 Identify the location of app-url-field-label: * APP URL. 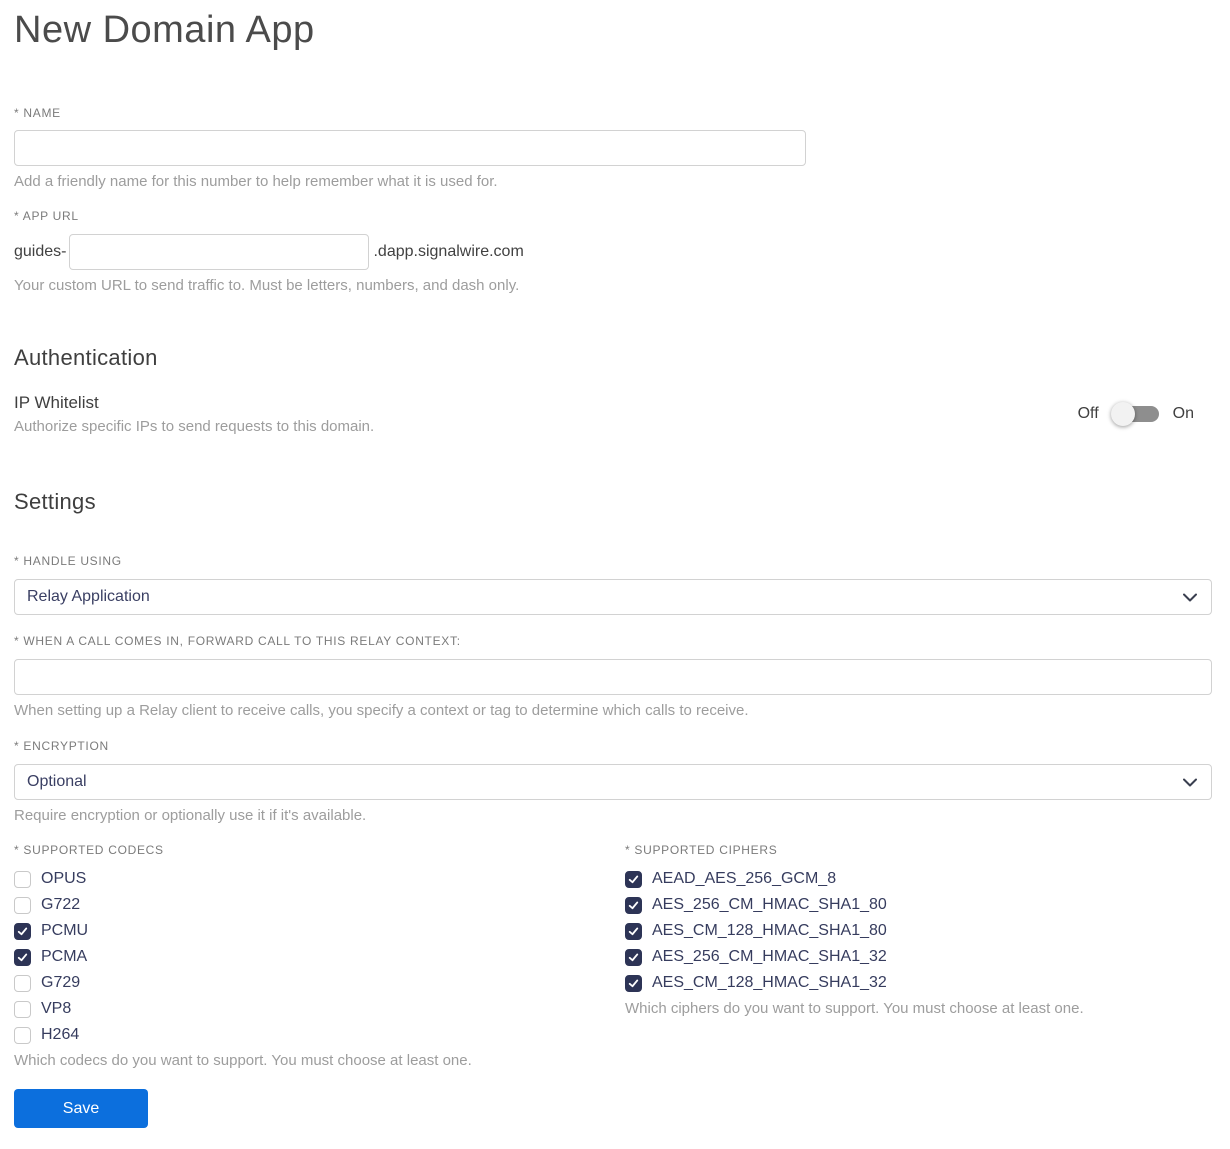
(46, 216).